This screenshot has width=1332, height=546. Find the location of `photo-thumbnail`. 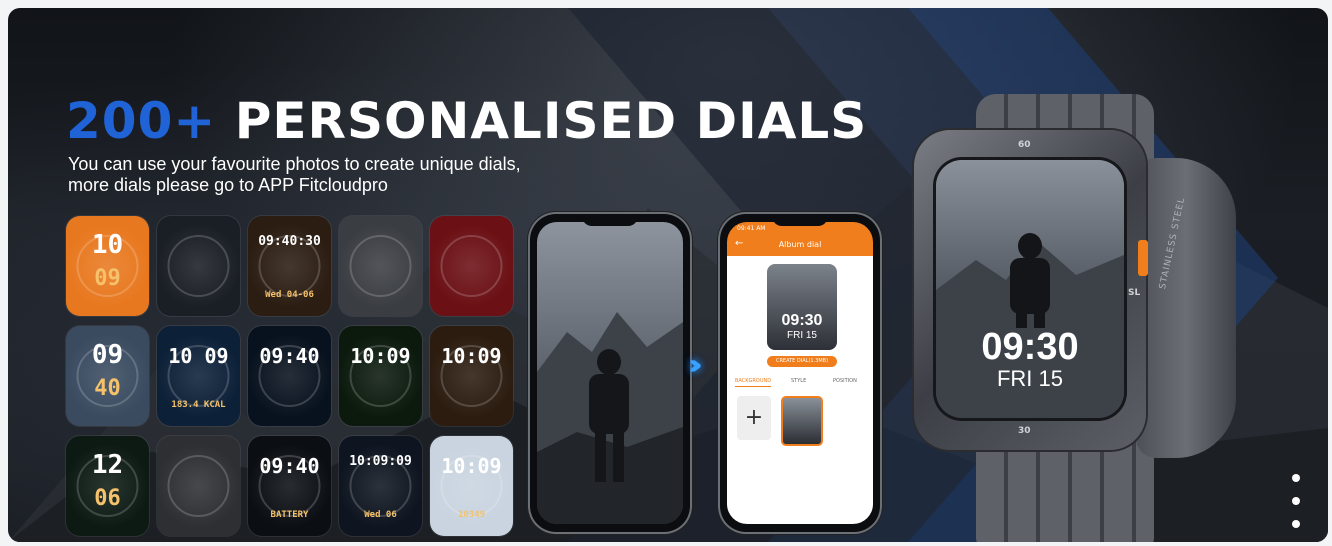

photo-thumbnail is located at coordinates (802, 421).